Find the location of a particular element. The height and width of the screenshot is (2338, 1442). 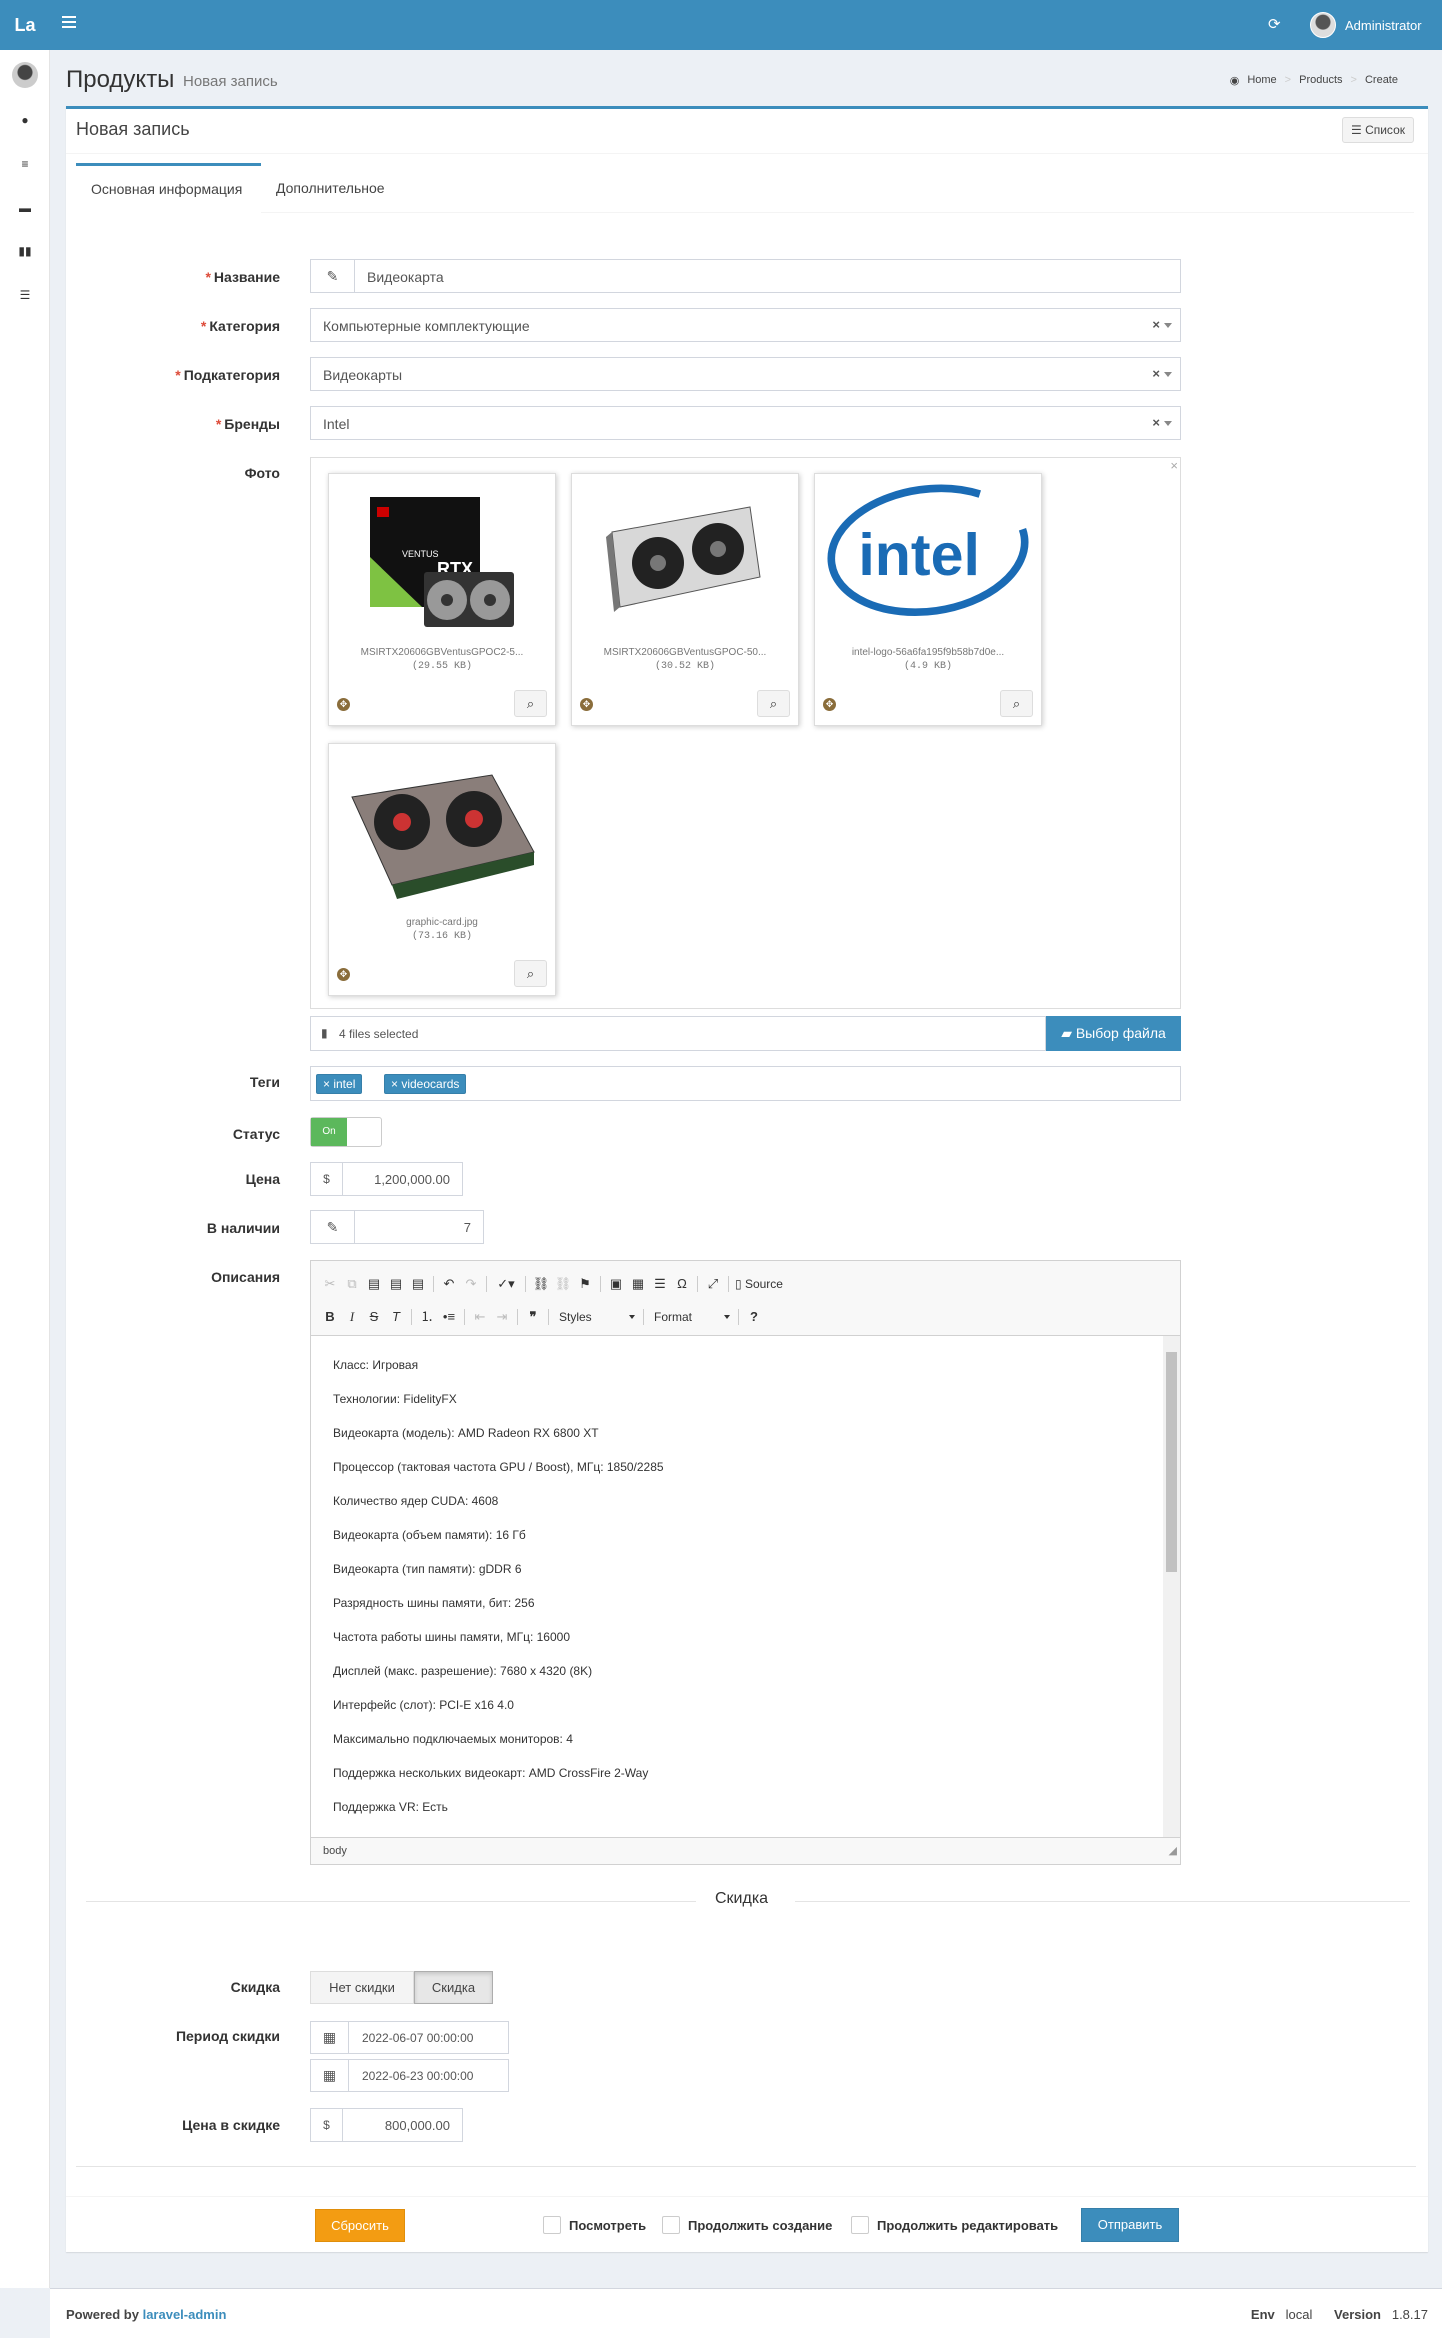

remove-format-icon: T is located at coordinates (396, 1317).